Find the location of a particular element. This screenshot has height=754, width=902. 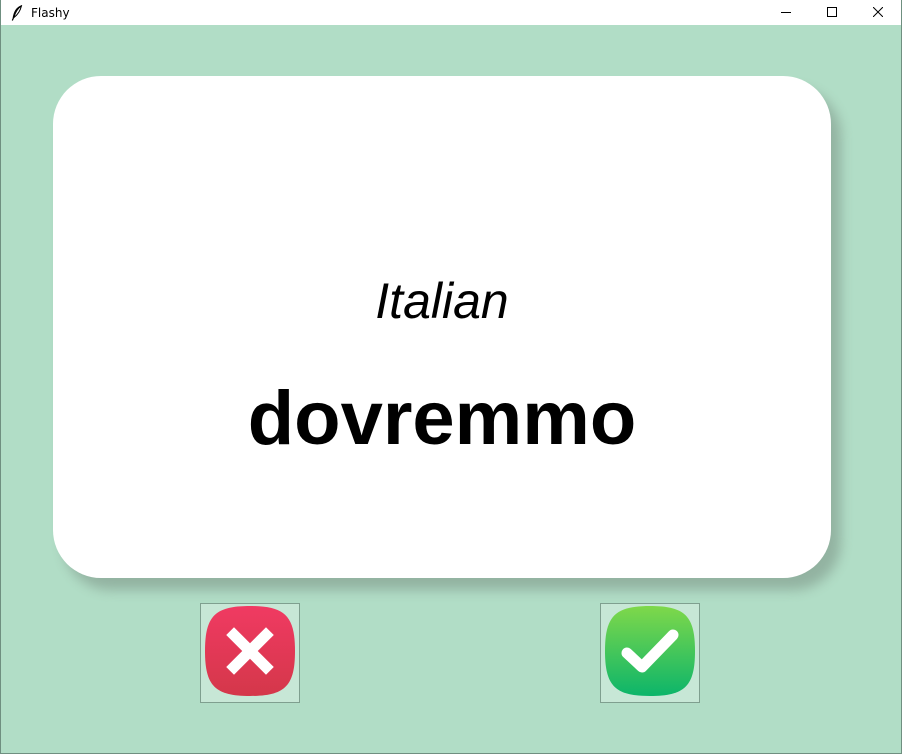

minimize-icon is located at coordinates (786, 13).